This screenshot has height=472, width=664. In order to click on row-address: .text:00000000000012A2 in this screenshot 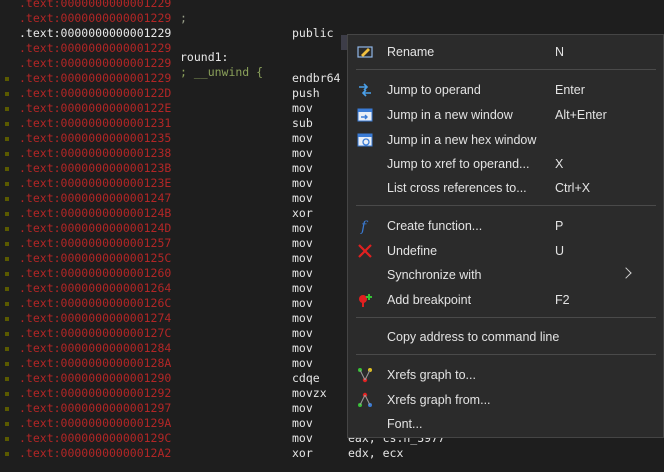, I will do `click(95, 453)`.